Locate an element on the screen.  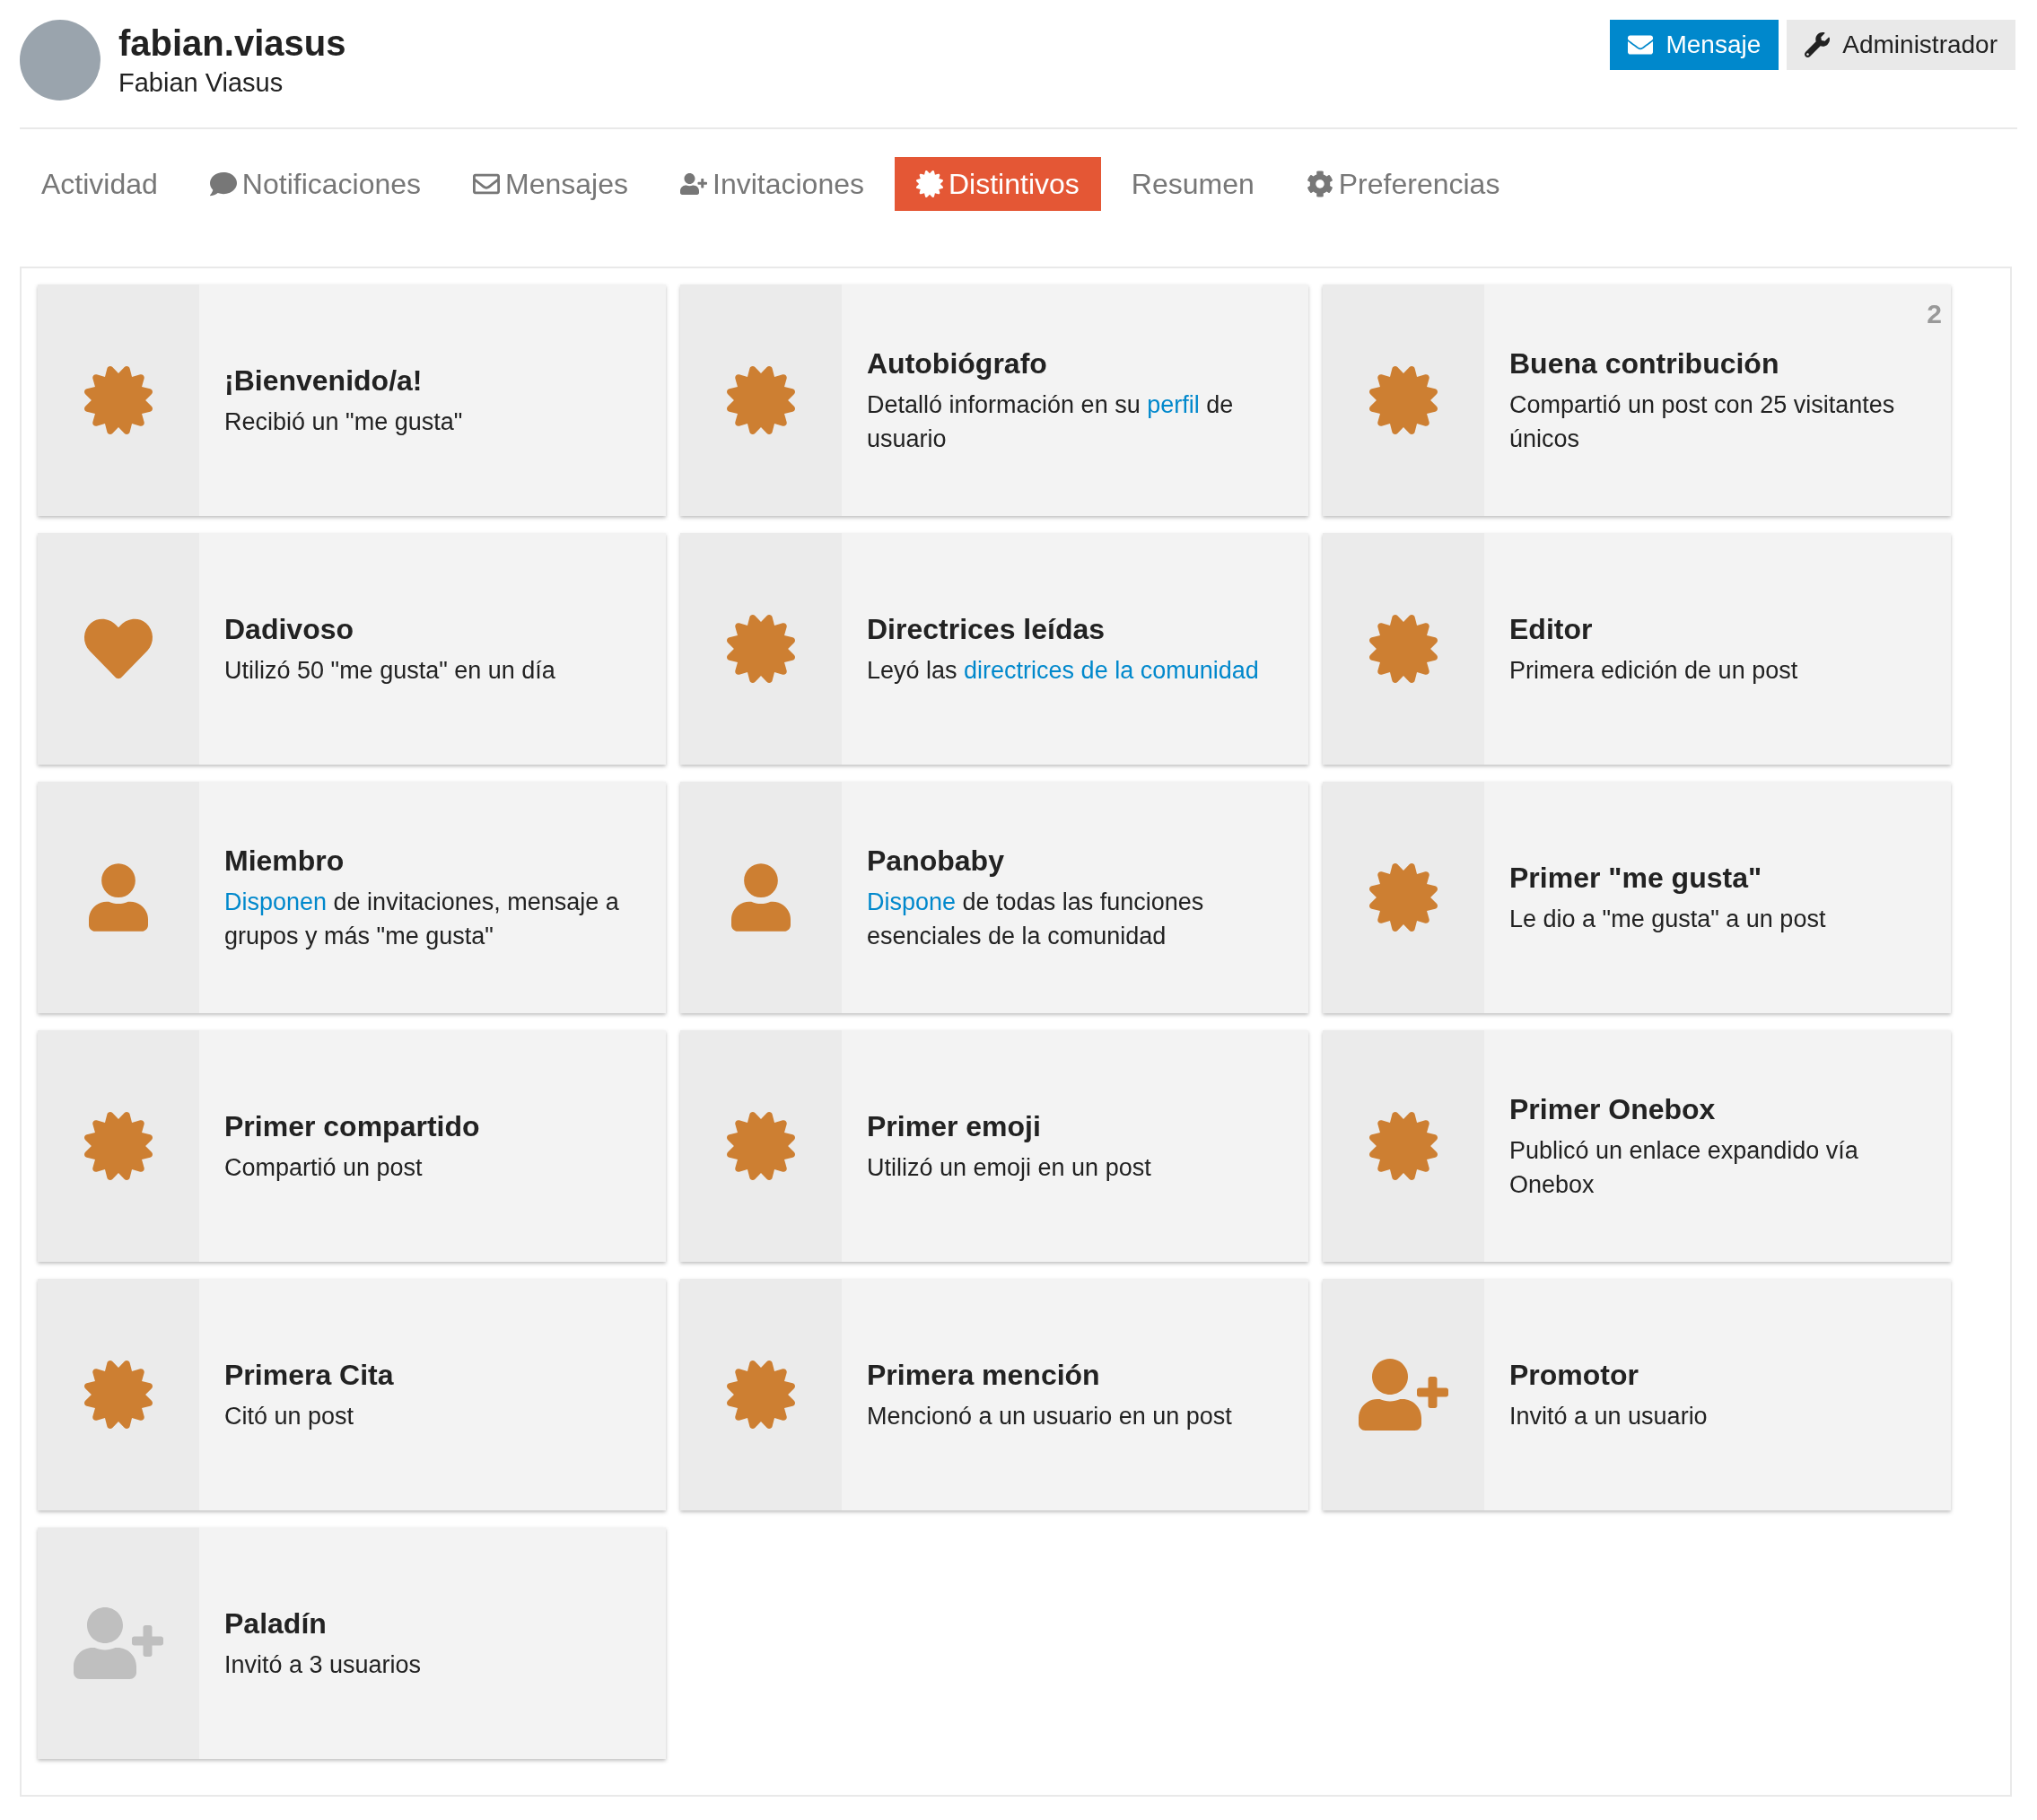
badge-title: Dadivoso is located at coordinates (389, 629).